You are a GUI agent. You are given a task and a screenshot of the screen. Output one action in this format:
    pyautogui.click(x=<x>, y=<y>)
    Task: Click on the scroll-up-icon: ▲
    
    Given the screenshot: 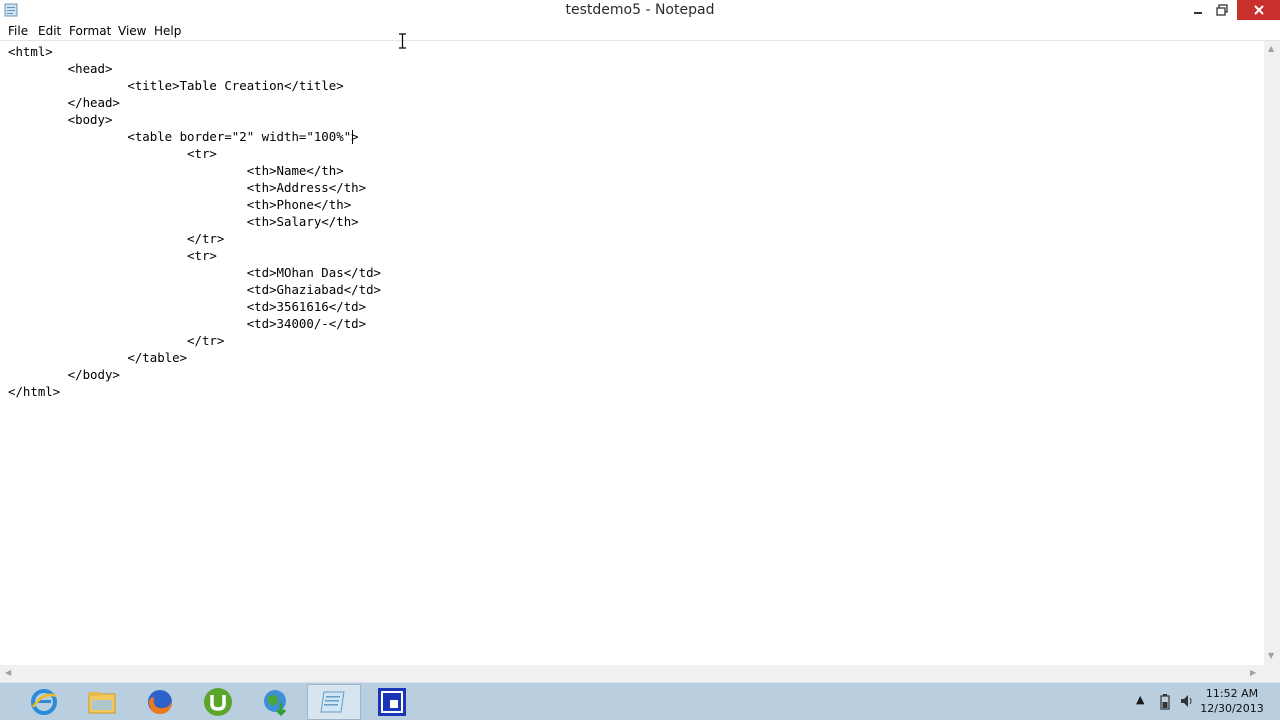 What is the action you would take?
    pyautogui.click(x=1271, y=48)
    